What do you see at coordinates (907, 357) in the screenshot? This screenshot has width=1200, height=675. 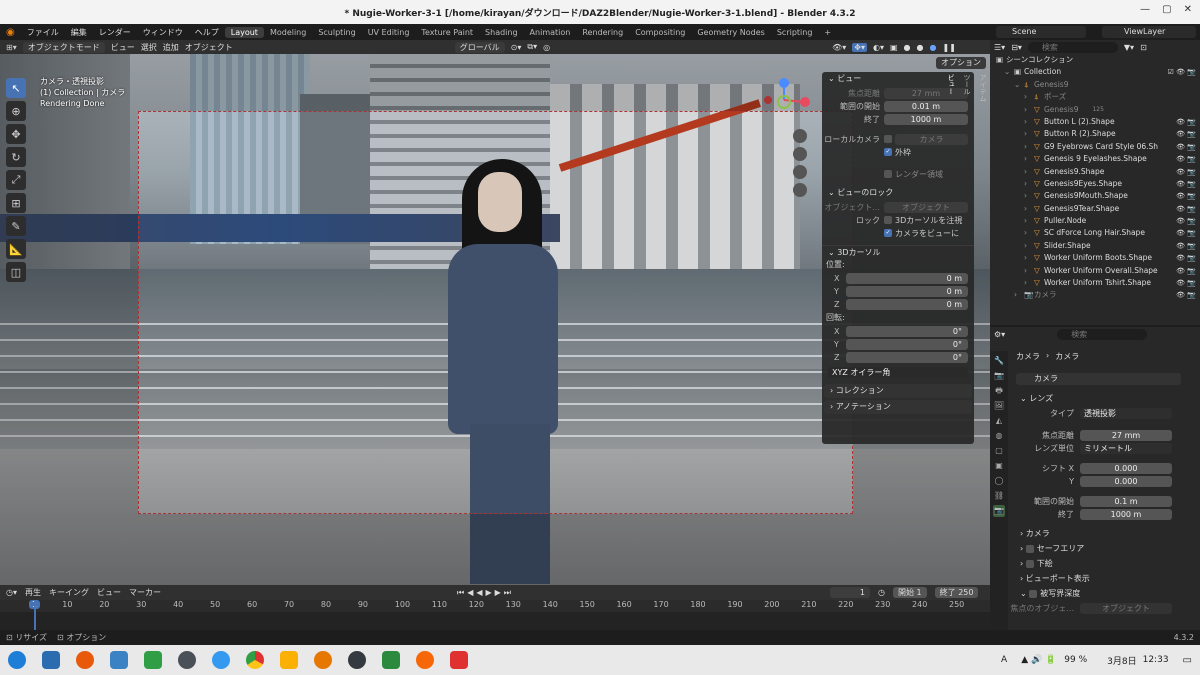 I see `rot-z-field: 0°` at bounding box center [907, 357].